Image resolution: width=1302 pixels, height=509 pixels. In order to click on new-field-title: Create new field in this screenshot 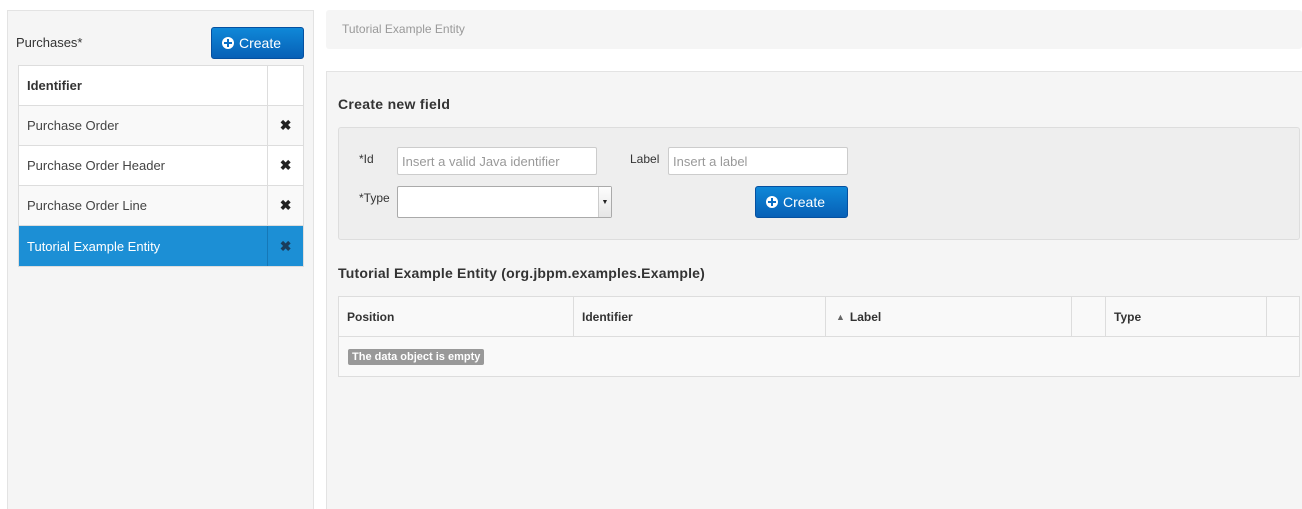, I will do `click(394, 104)`.